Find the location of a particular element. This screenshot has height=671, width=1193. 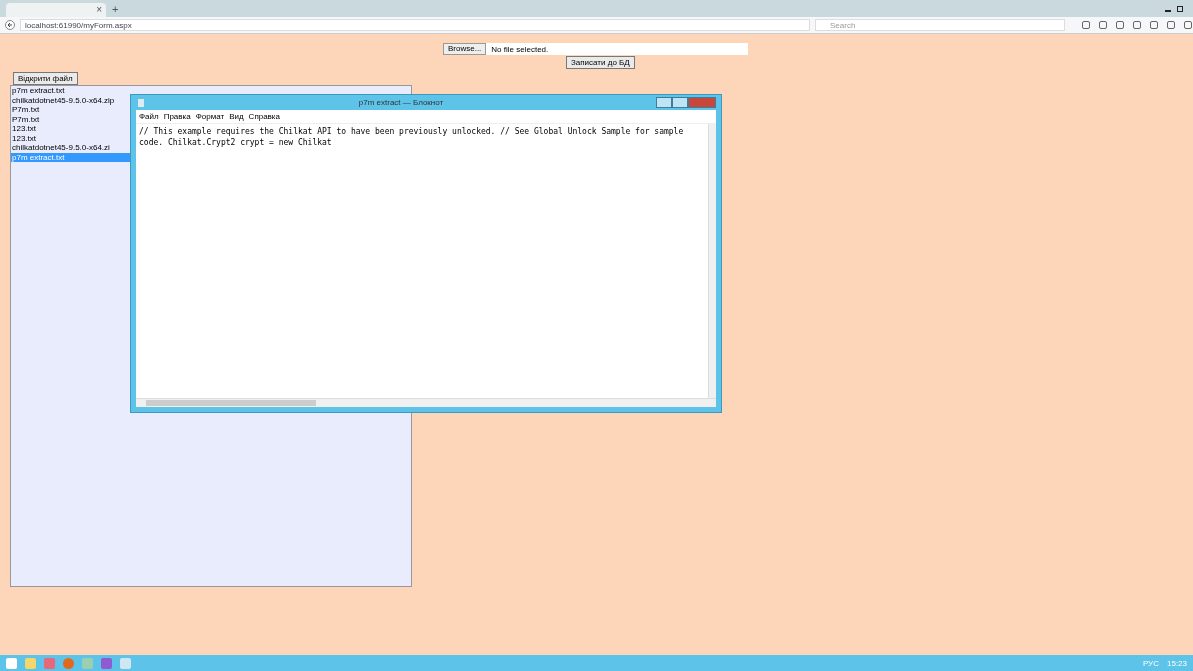

text-content: // This example requires the Chilkat API to have been previously unlocked. // See Global Unlock Sample for sample code. Chilkat.Crypt2 crypt = new Chilkat is located at coordinates (411, 137).